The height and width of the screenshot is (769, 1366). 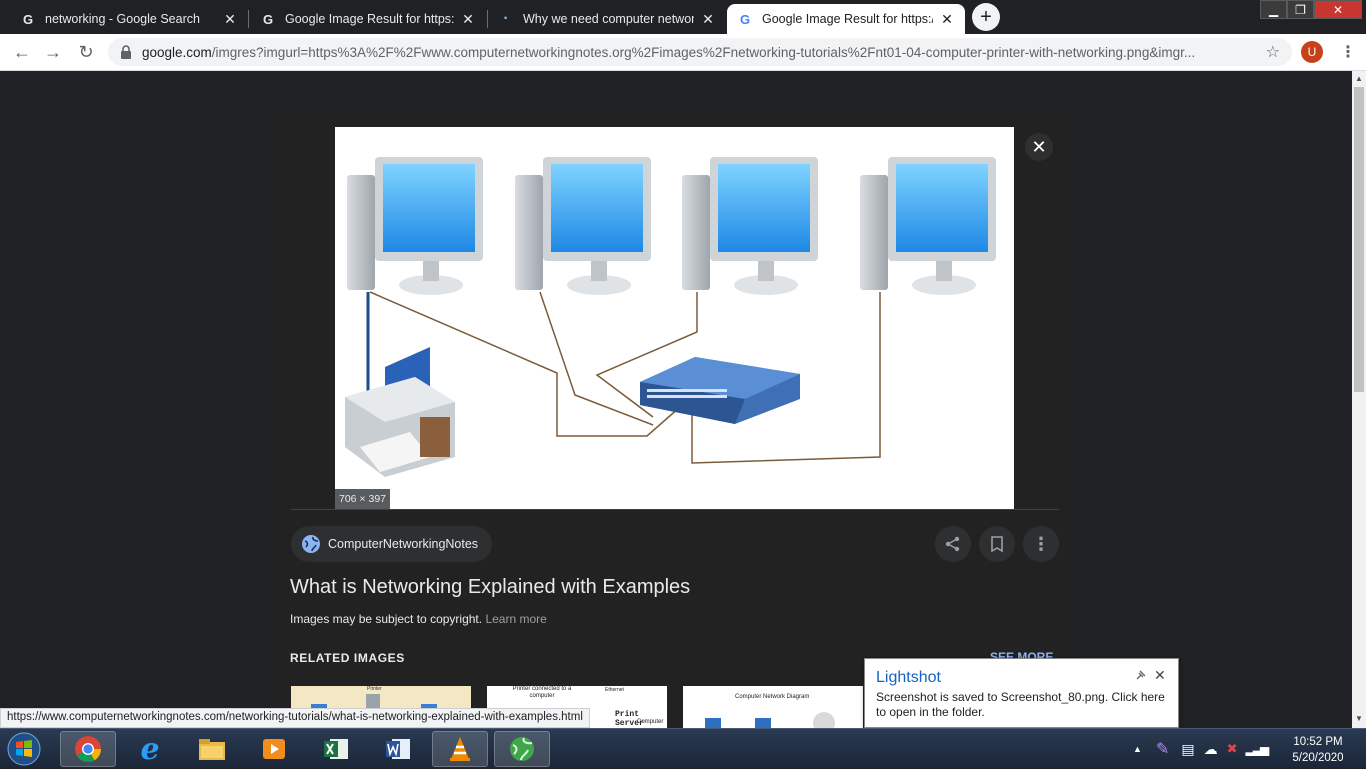 What do you see at coordinates (1273, 52) in the screenshot?
I see `bookmark-star-icon: ☆` at bounding box center [1273, 52].